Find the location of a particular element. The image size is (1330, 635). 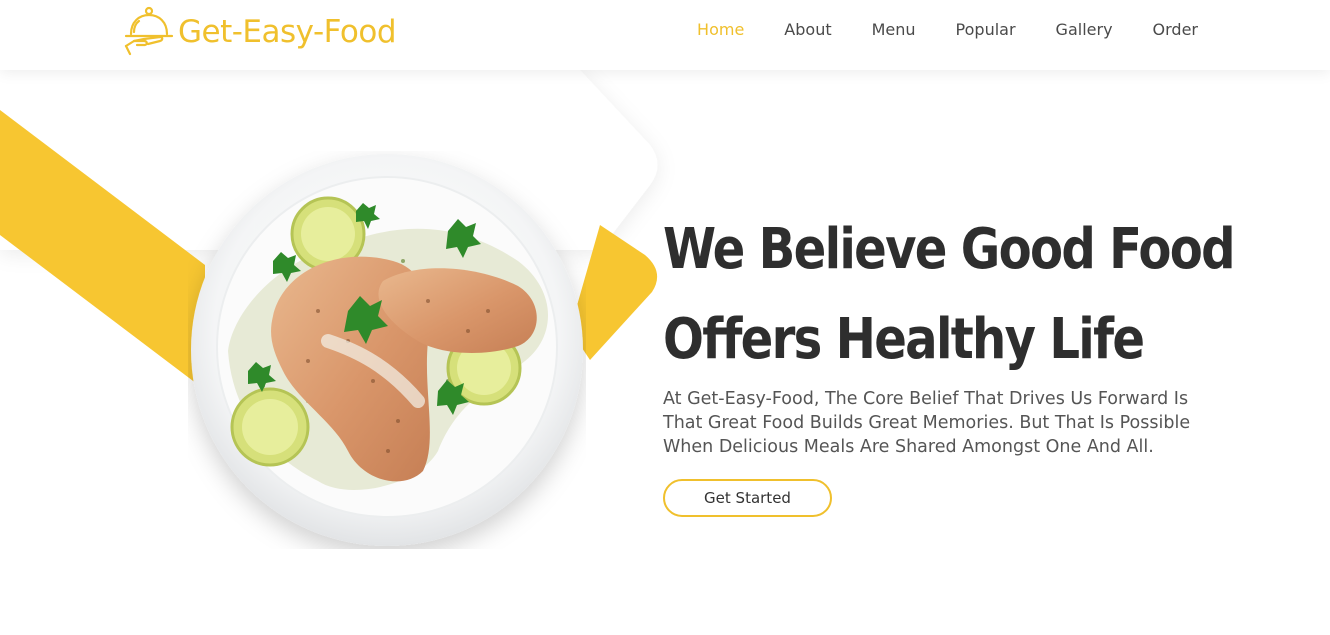

brand-logo: Get-Easy-Food is located at coordinates (259, 32).